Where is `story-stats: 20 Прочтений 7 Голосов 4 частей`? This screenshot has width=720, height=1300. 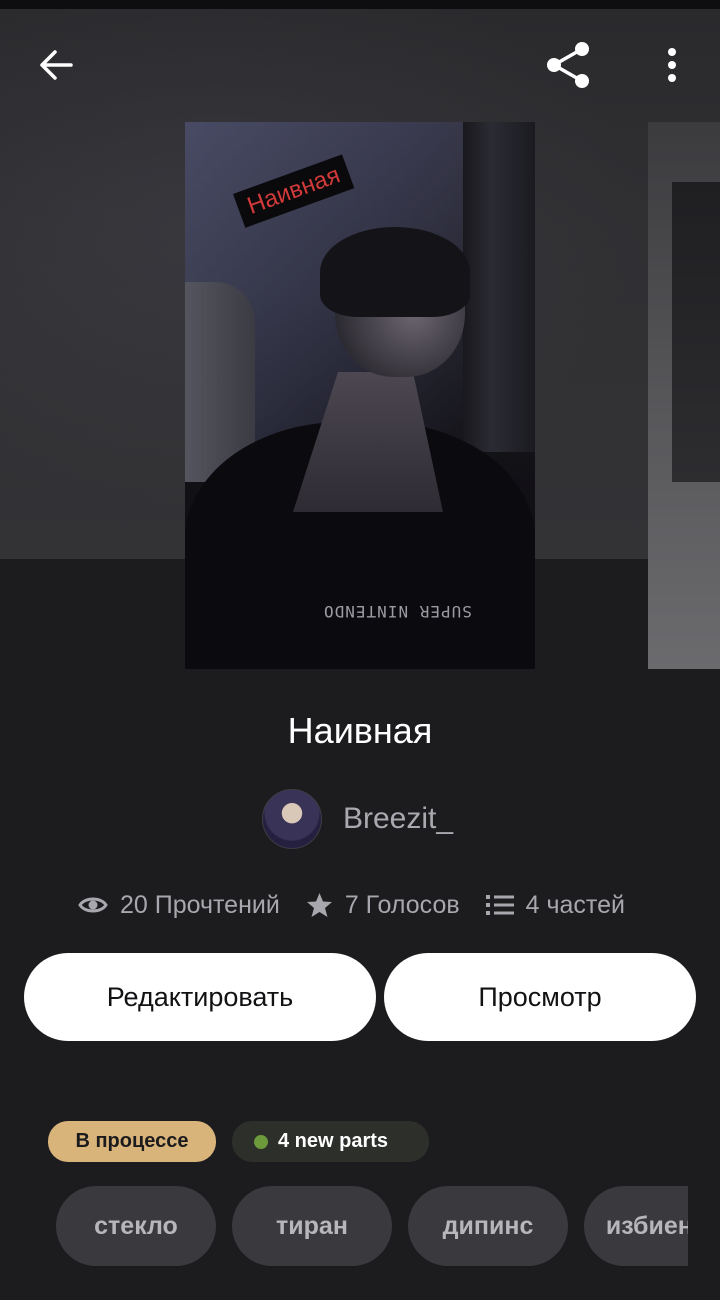 story-stats: 20 Прочтений 7 Голосов 4 частей is located at coordinates (364, 905).